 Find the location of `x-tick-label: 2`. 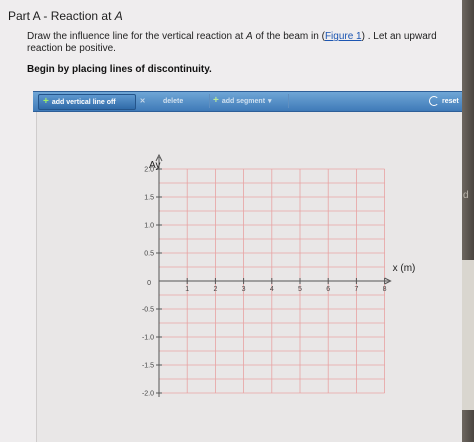

x-tick-label: 2 is located at coordinates (215, 289).